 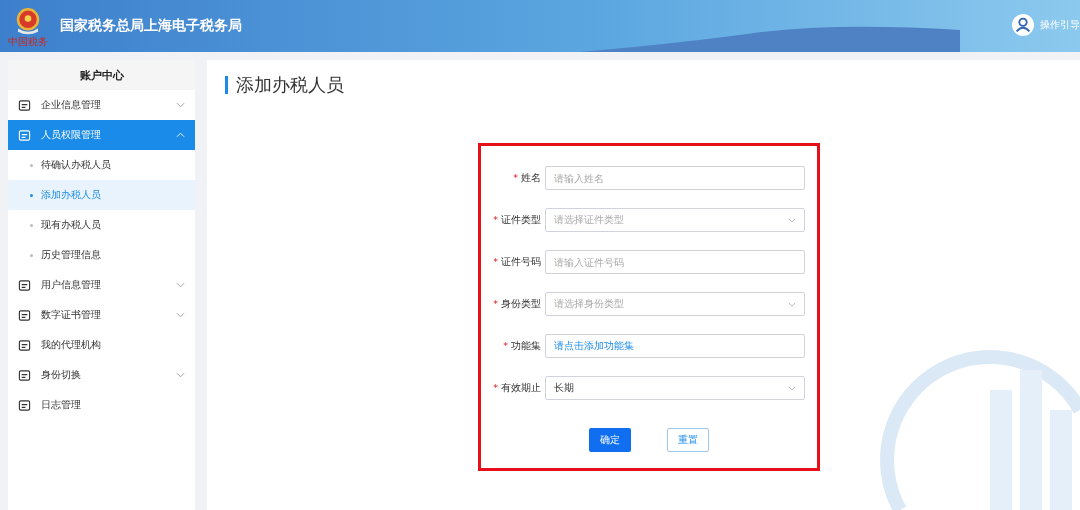 I want to click on menu-item: 企业信息管理, so click(x=101, y=105).